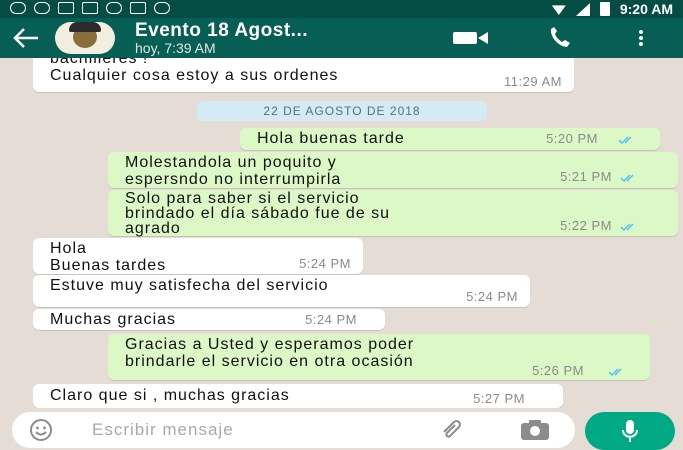 Image resolution: width=683 pixels, height=450 pixels. I want to click on video-notification-icon, so click(138, 8).